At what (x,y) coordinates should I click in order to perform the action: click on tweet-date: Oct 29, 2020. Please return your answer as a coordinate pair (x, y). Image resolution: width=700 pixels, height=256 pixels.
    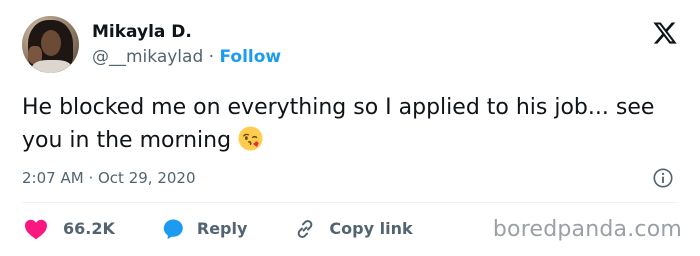
    Looking at the image, I should click on (147, 178).